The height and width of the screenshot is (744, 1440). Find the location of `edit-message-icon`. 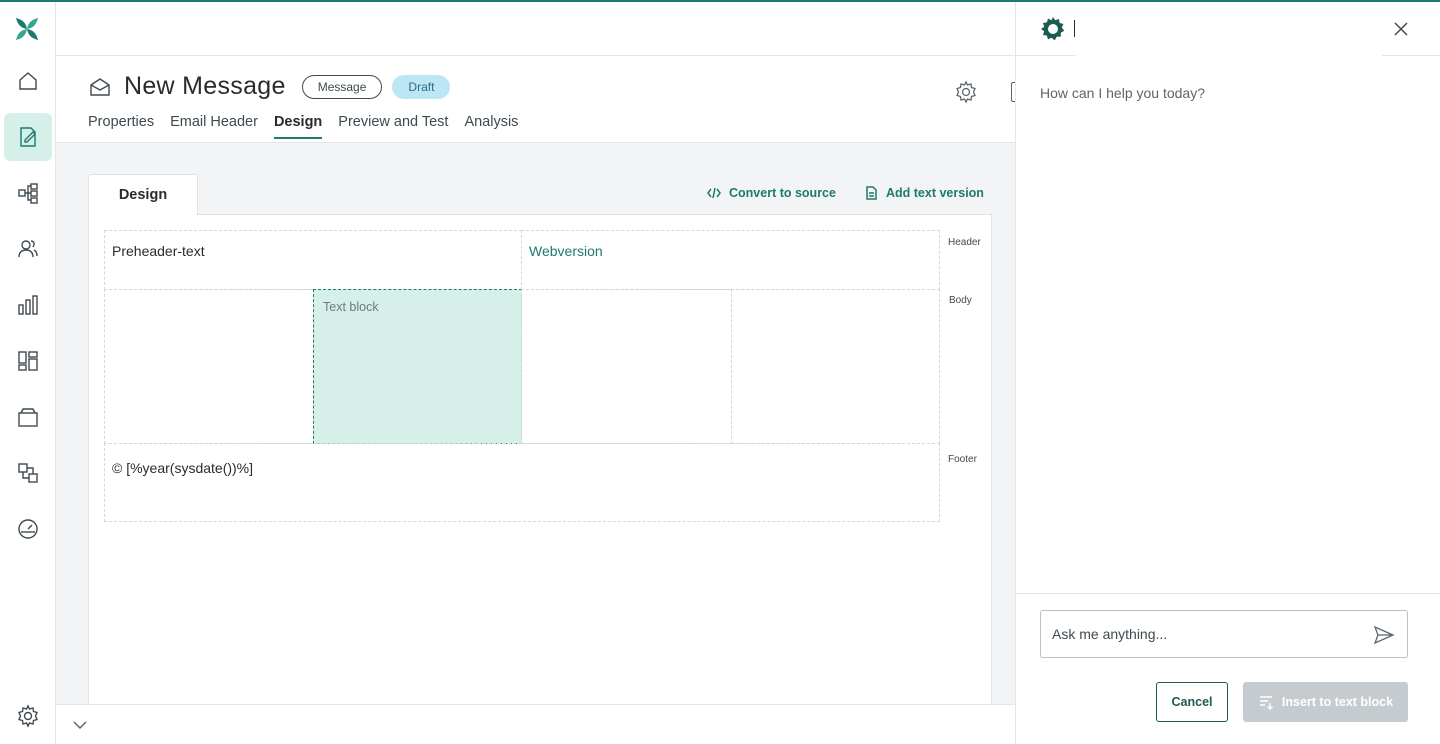

edit-message-icon is located at coordinates (28, 137).